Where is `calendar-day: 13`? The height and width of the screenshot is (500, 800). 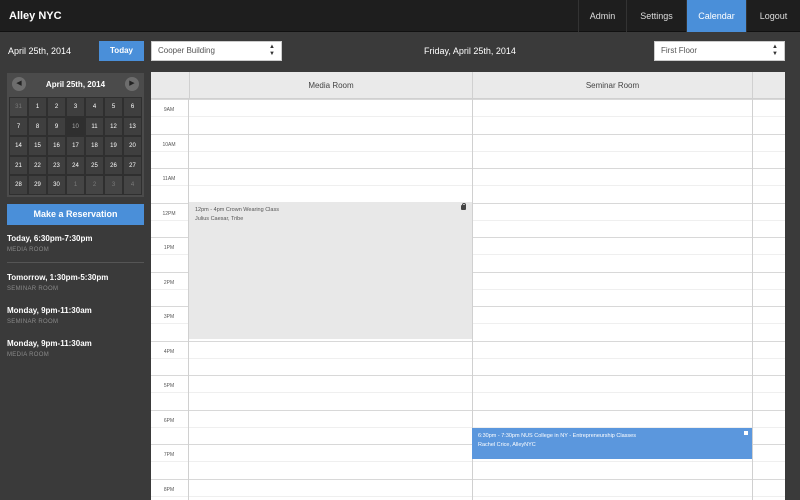
calendar-day: 13 is located at coordinates (132, 126).